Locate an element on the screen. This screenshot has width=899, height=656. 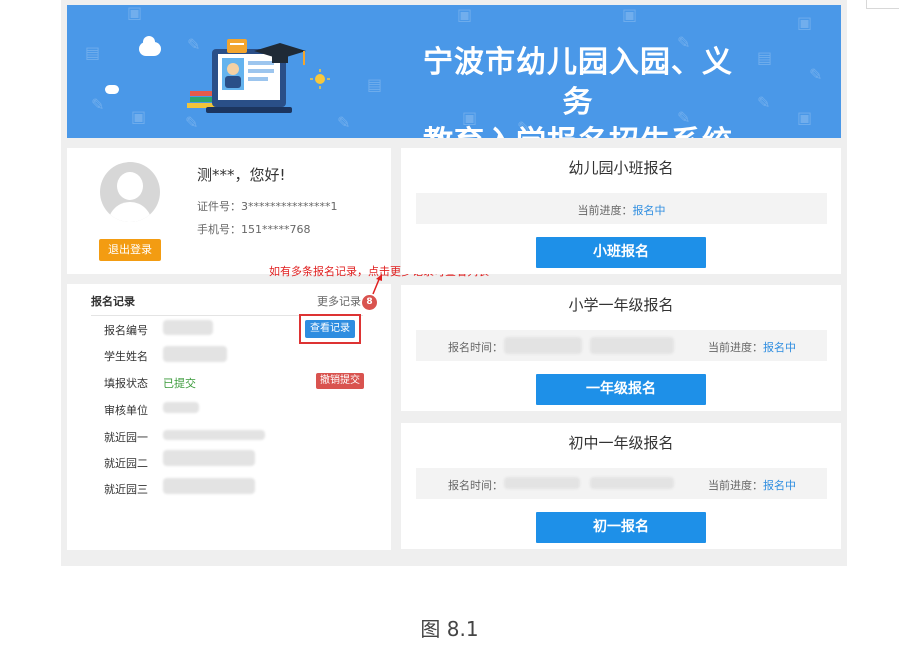
figure-caption: 图 8.1 is located at coordinates (449, 627).